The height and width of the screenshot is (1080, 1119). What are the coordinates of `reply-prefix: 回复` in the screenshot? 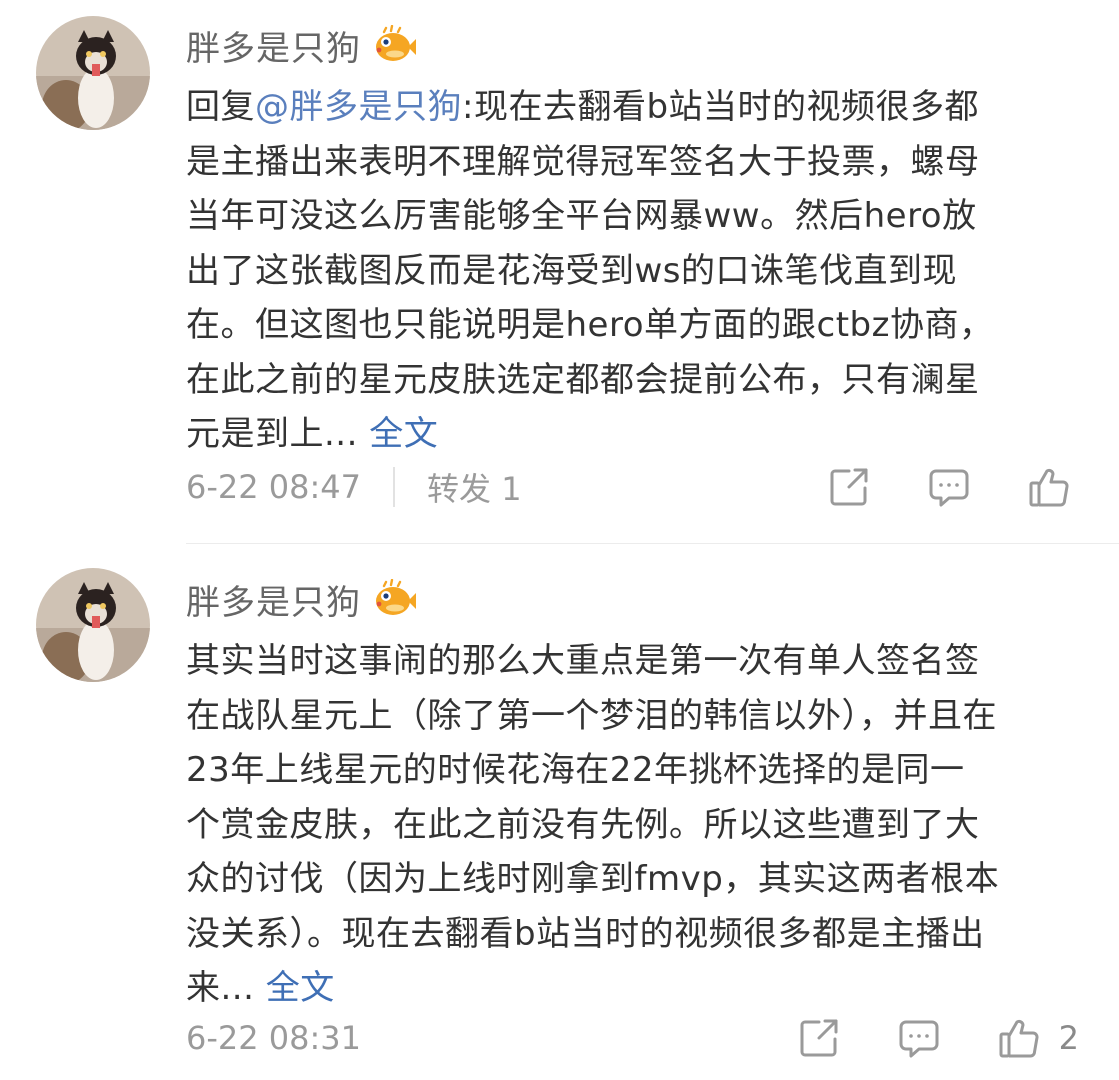 It's located at (220, 107).